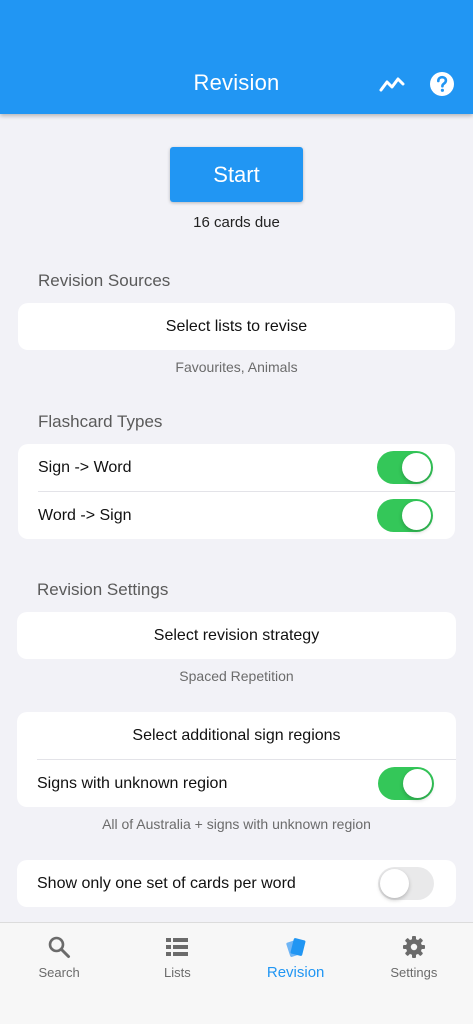 Image resolution: width=473 pixels, height=1024 pixels. Describe the element at coordinates (100, 421) in the screenshot. I see `flashcard-types-heading: Flashcard Types` at that location.